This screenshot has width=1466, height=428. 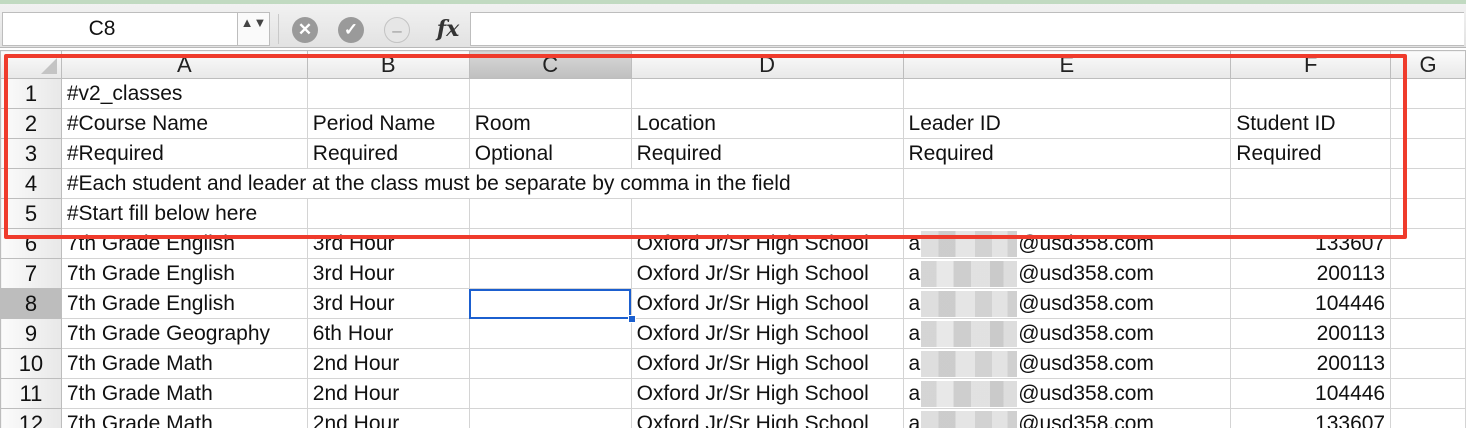 I want to click on checkmark-icon: ✓, so click(x=351, y=30).